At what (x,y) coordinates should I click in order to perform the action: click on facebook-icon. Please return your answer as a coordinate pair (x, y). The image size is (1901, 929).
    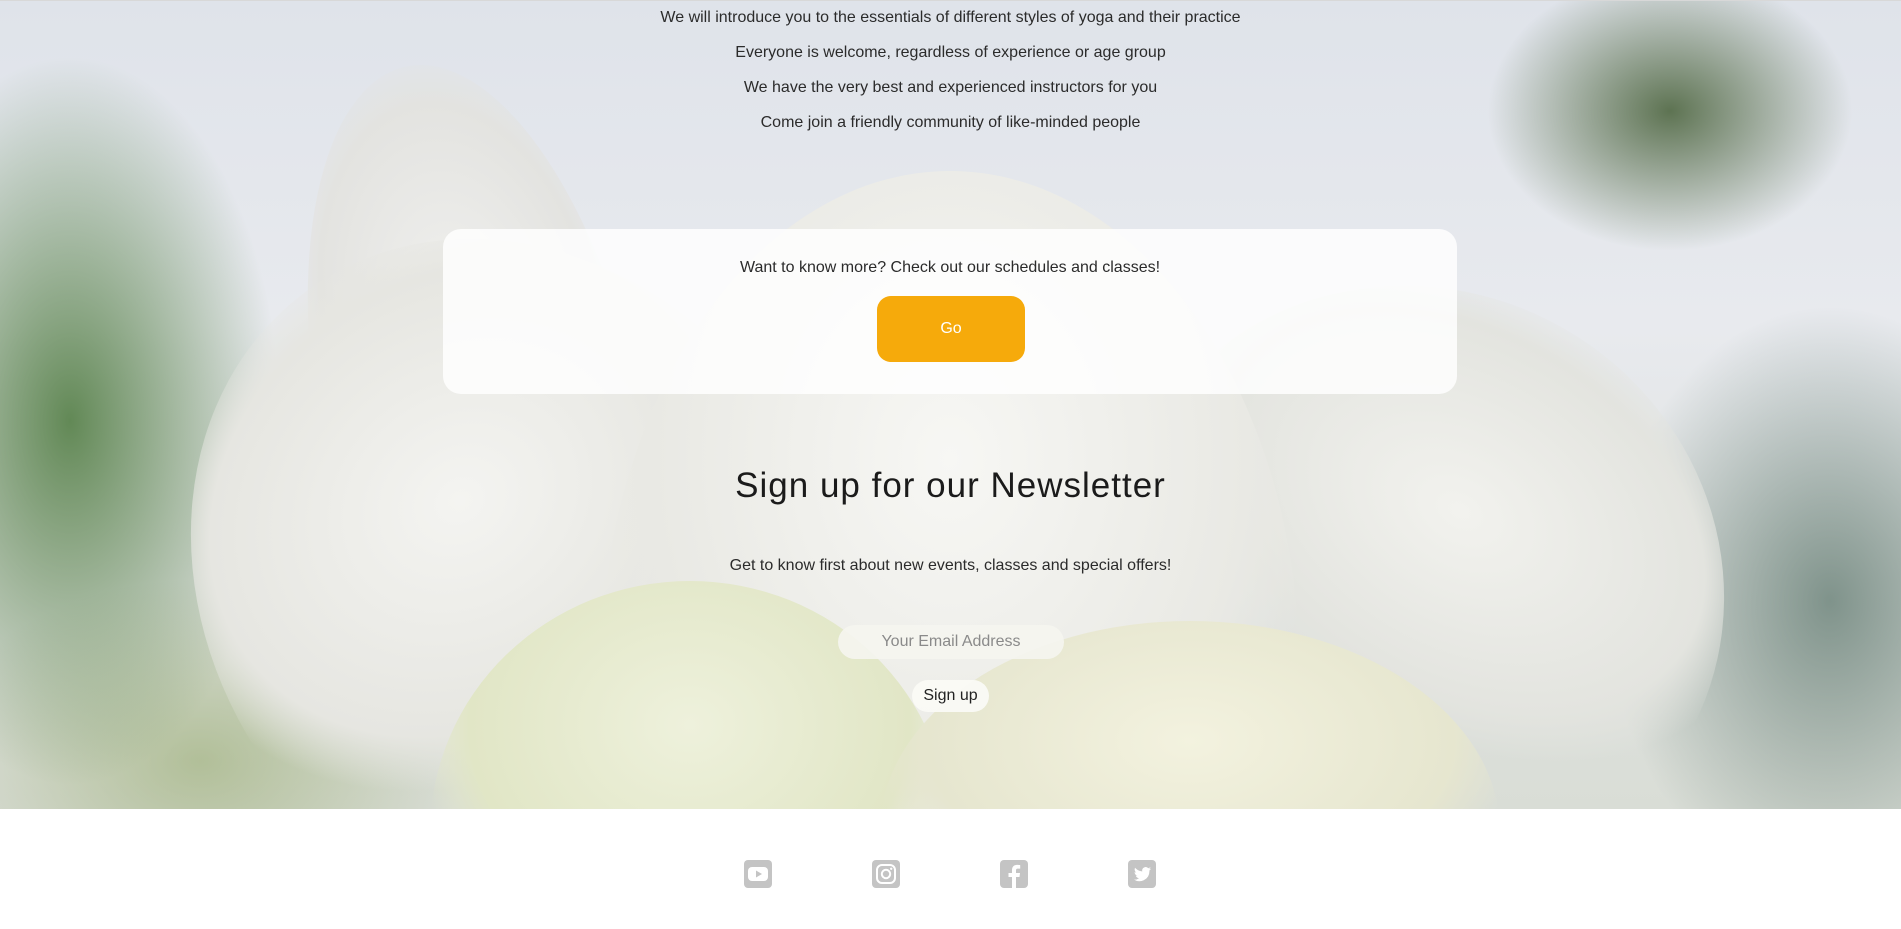
    Looking at the image, I should click on (1014, 874).